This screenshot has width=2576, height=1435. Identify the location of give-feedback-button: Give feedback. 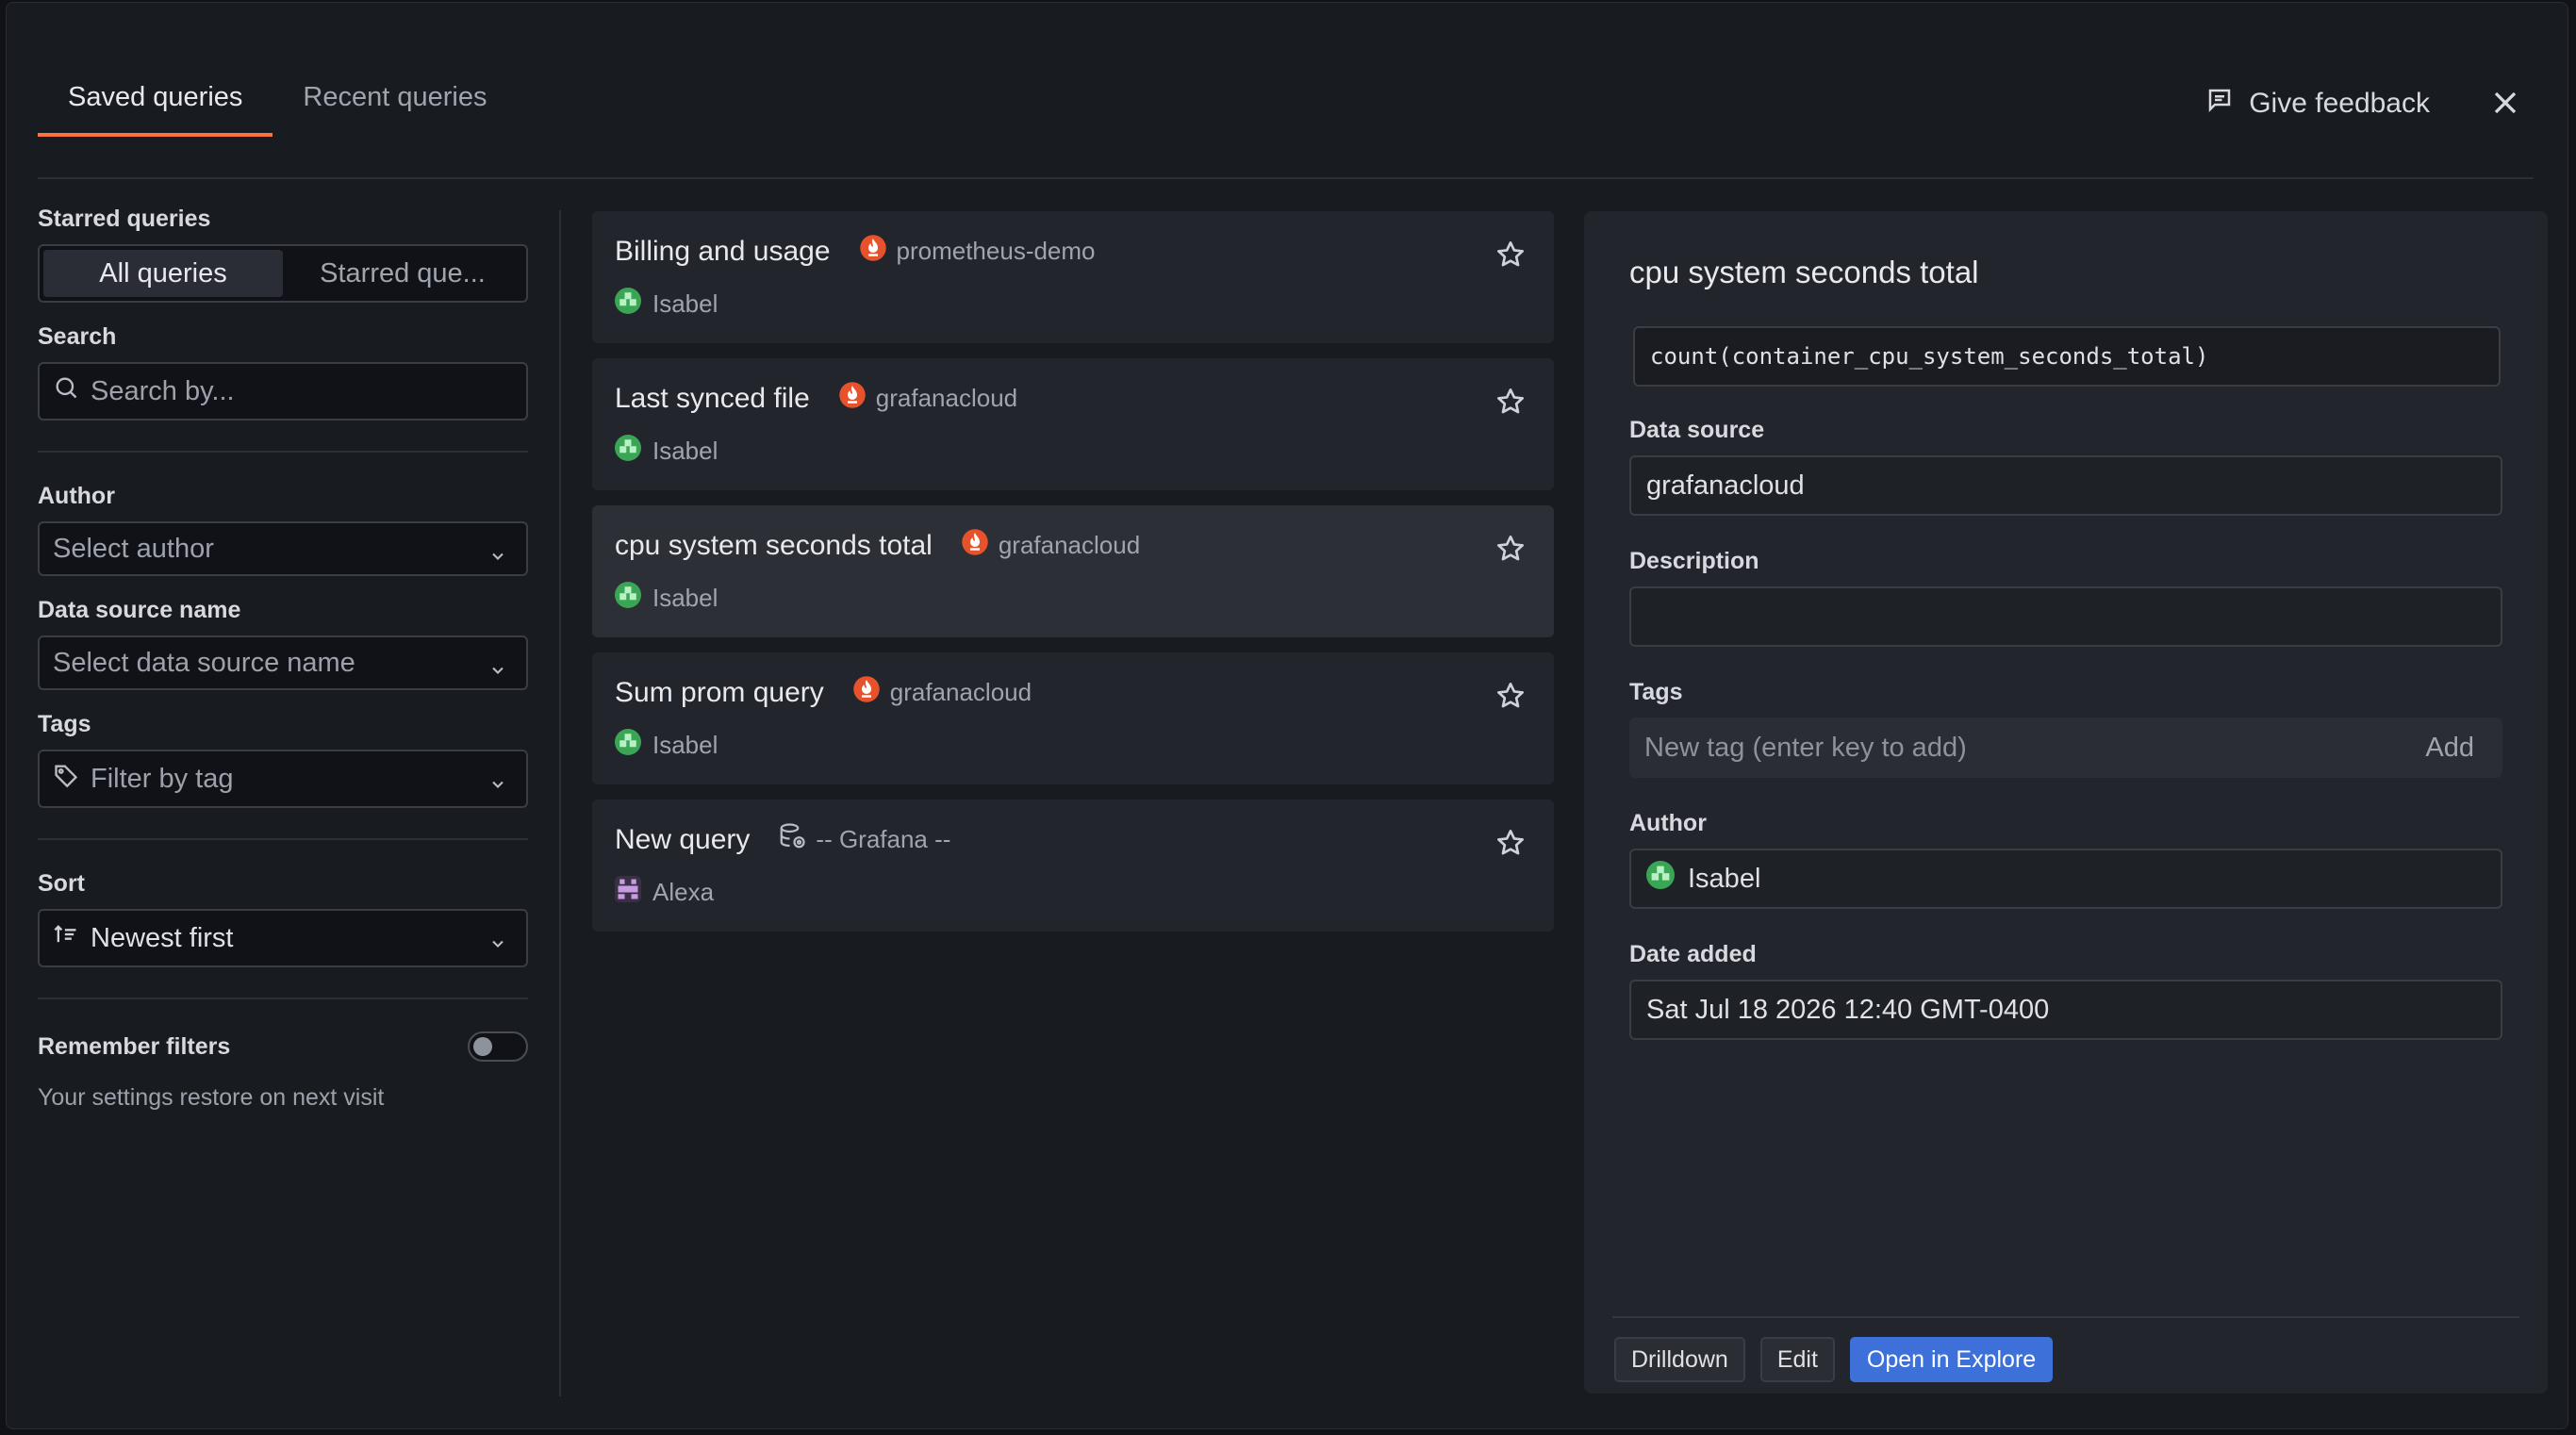
(2317, 104).